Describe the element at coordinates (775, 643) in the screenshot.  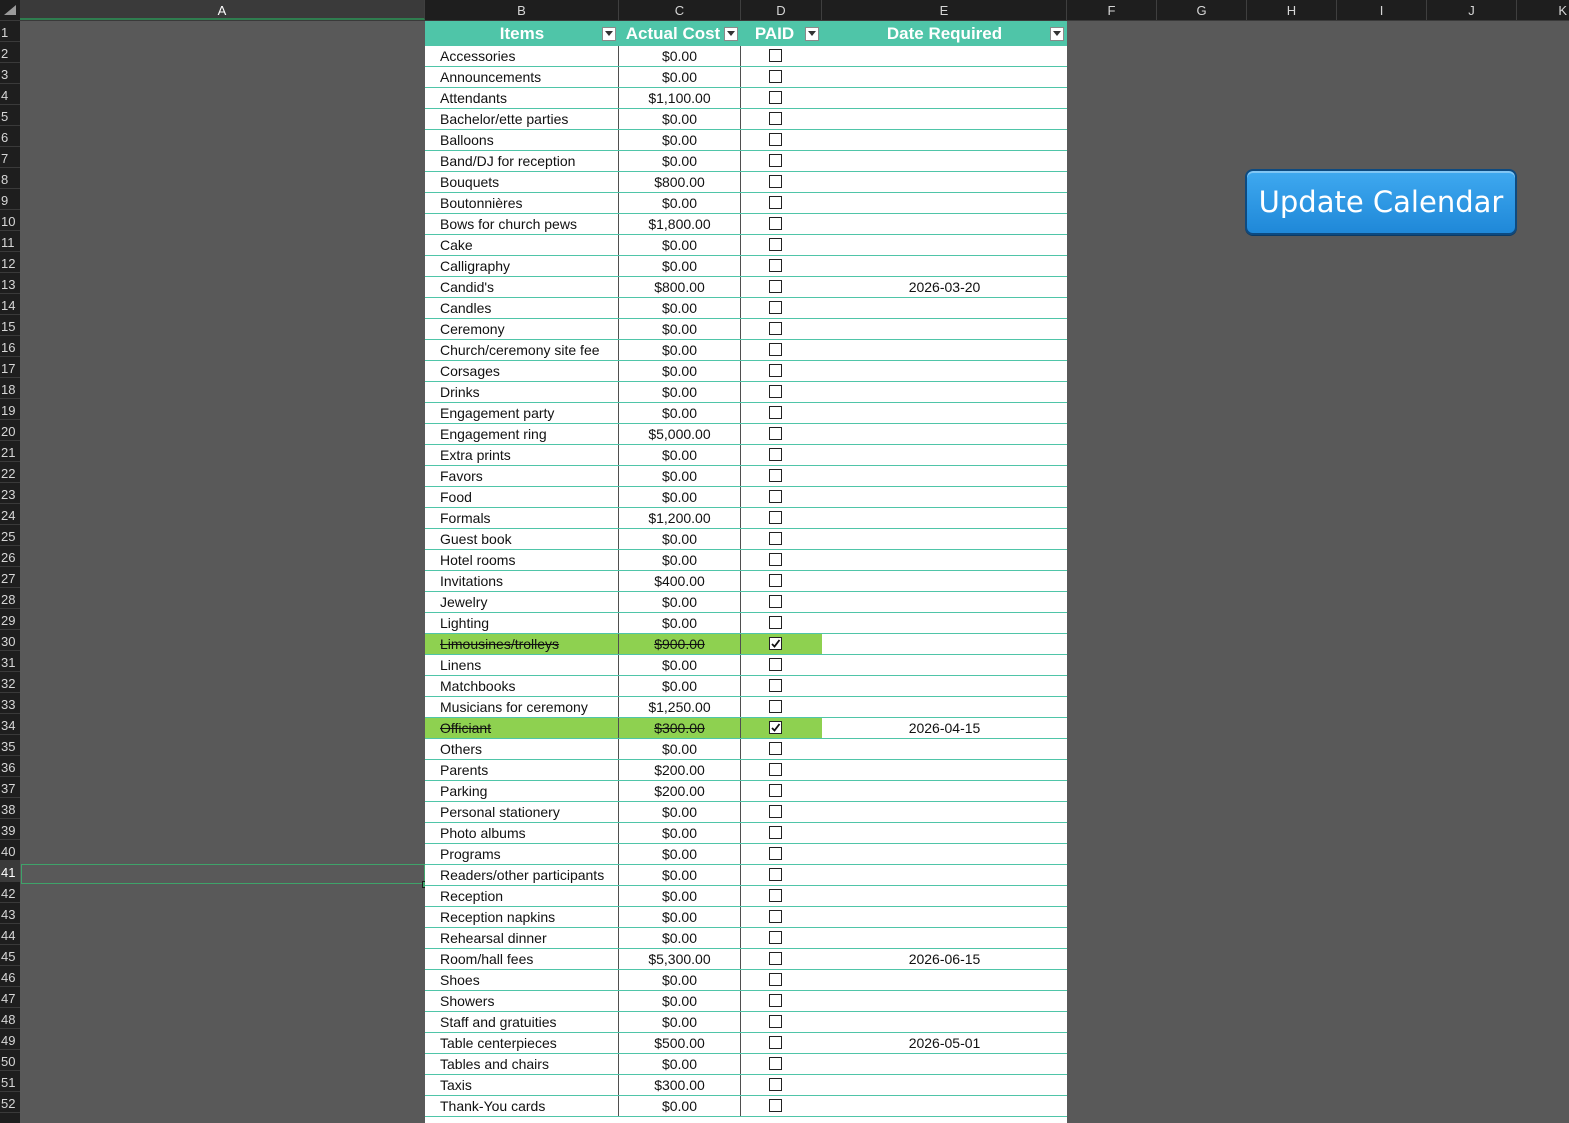
I see `paid-checkbox-checked` at that location.